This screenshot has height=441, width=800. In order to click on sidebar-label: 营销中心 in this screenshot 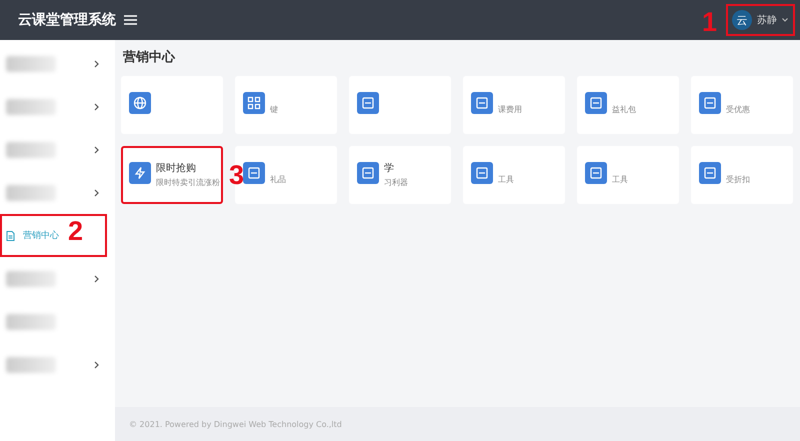, I will do `click(41, 236)`.